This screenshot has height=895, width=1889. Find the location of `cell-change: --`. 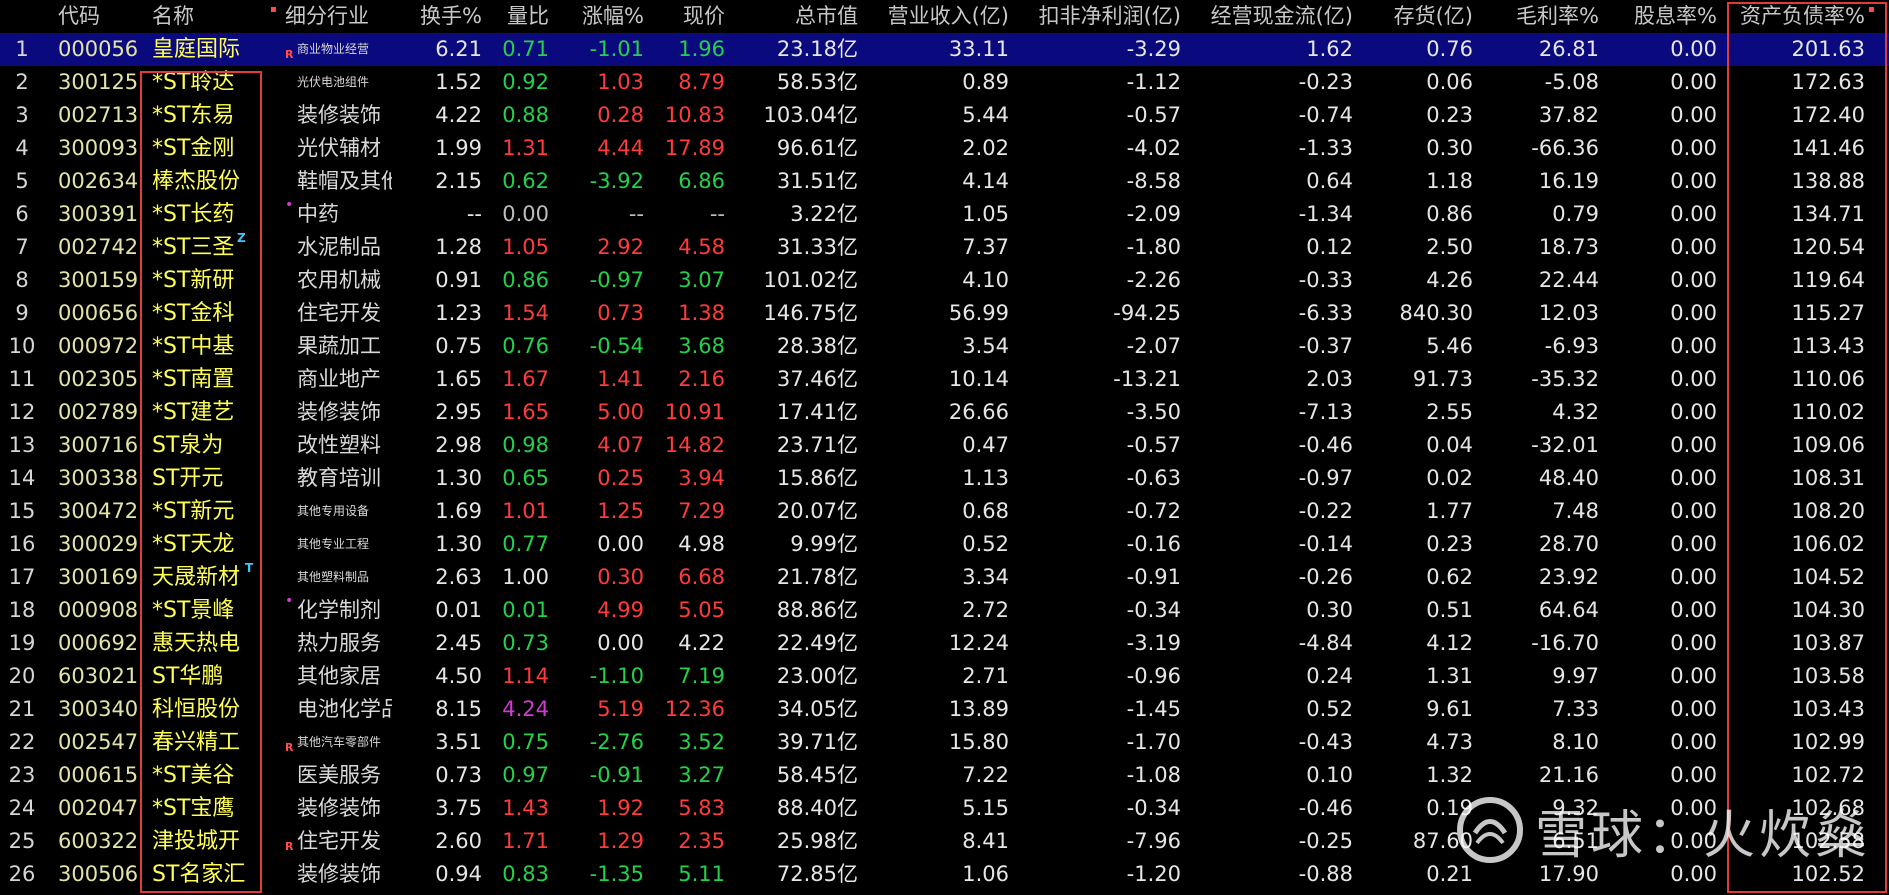

cell-change: -- is located at coordinates (636, 214).